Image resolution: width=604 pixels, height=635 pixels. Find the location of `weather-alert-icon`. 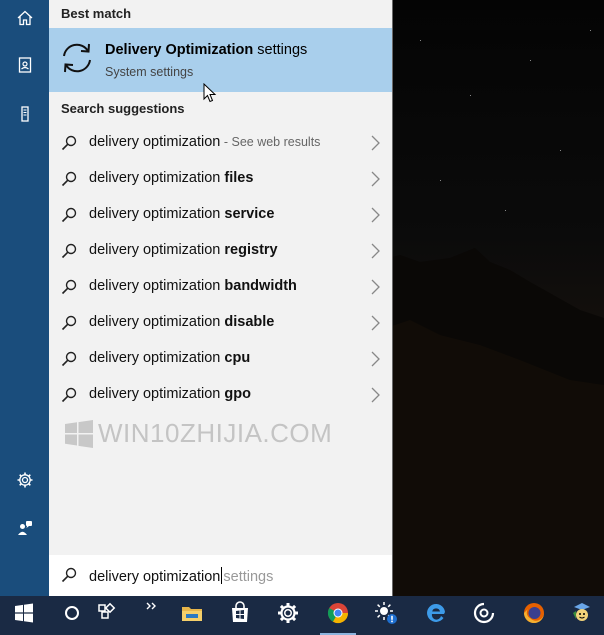

weather-alert-icon is located at coordinates (386, 615).